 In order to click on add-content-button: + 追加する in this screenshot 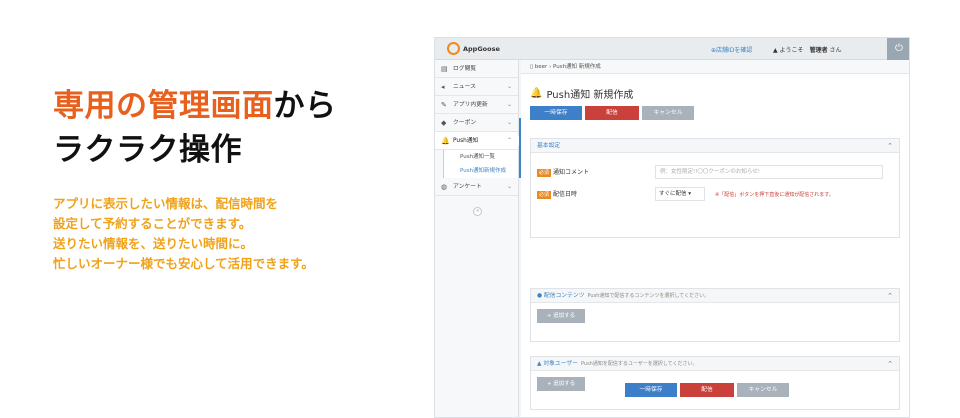, I will do `click(561, 316)`.